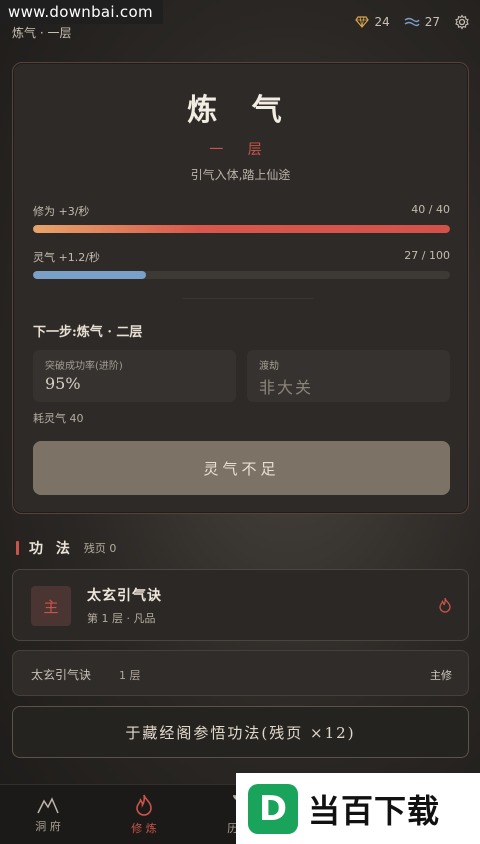 This screenshot has height=844, width=480. I want to click on ad-overlay: D 当百下载, so click(358, 808).